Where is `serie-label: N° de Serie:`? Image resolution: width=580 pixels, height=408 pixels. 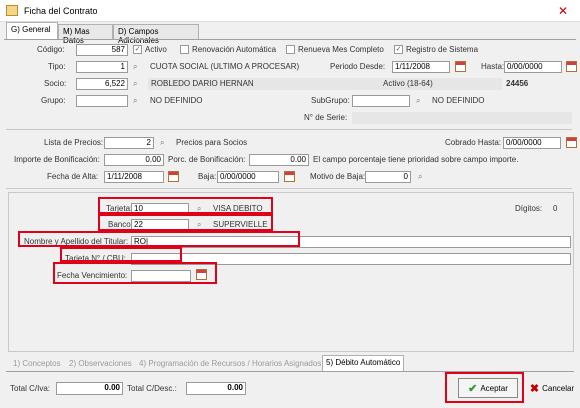
serie-label: N° de Serie: is located at coordinates (326, 117).